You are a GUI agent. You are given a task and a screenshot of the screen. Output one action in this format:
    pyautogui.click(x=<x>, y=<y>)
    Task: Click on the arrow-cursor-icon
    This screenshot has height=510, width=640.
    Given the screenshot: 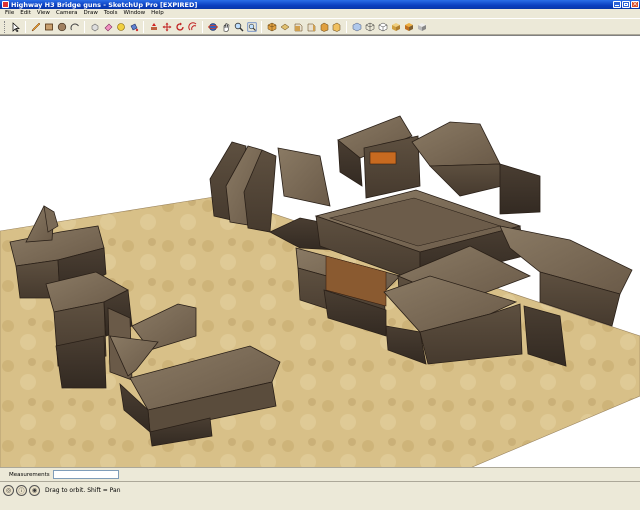 What is the action you would take?
    pyautogui.click(x=16, y=27)
    